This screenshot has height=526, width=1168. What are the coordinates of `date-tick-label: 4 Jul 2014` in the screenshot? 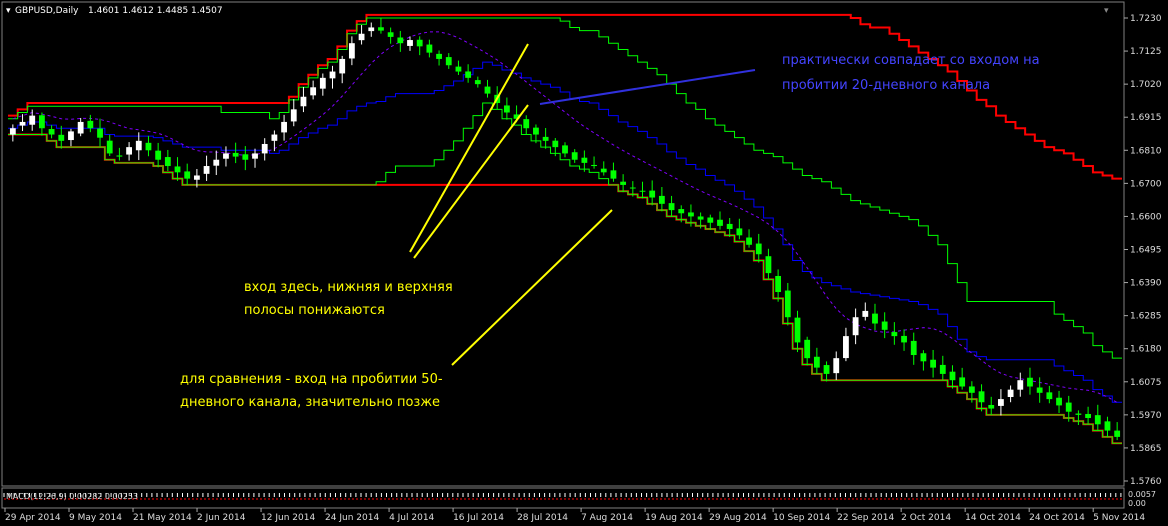 It's located at (411, 518).